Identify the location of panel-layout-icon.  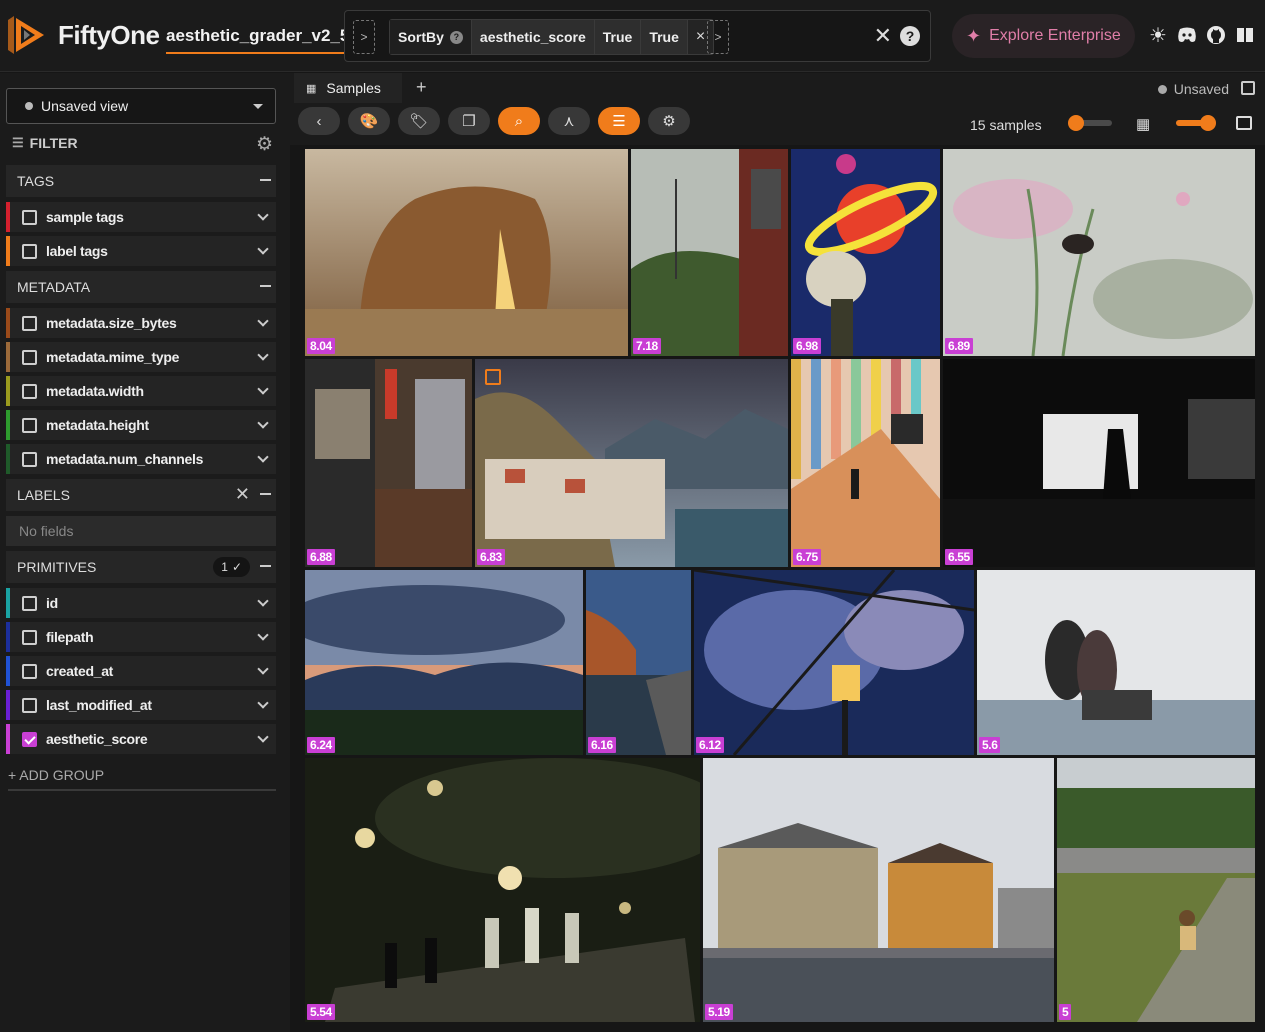
(1248, 88).